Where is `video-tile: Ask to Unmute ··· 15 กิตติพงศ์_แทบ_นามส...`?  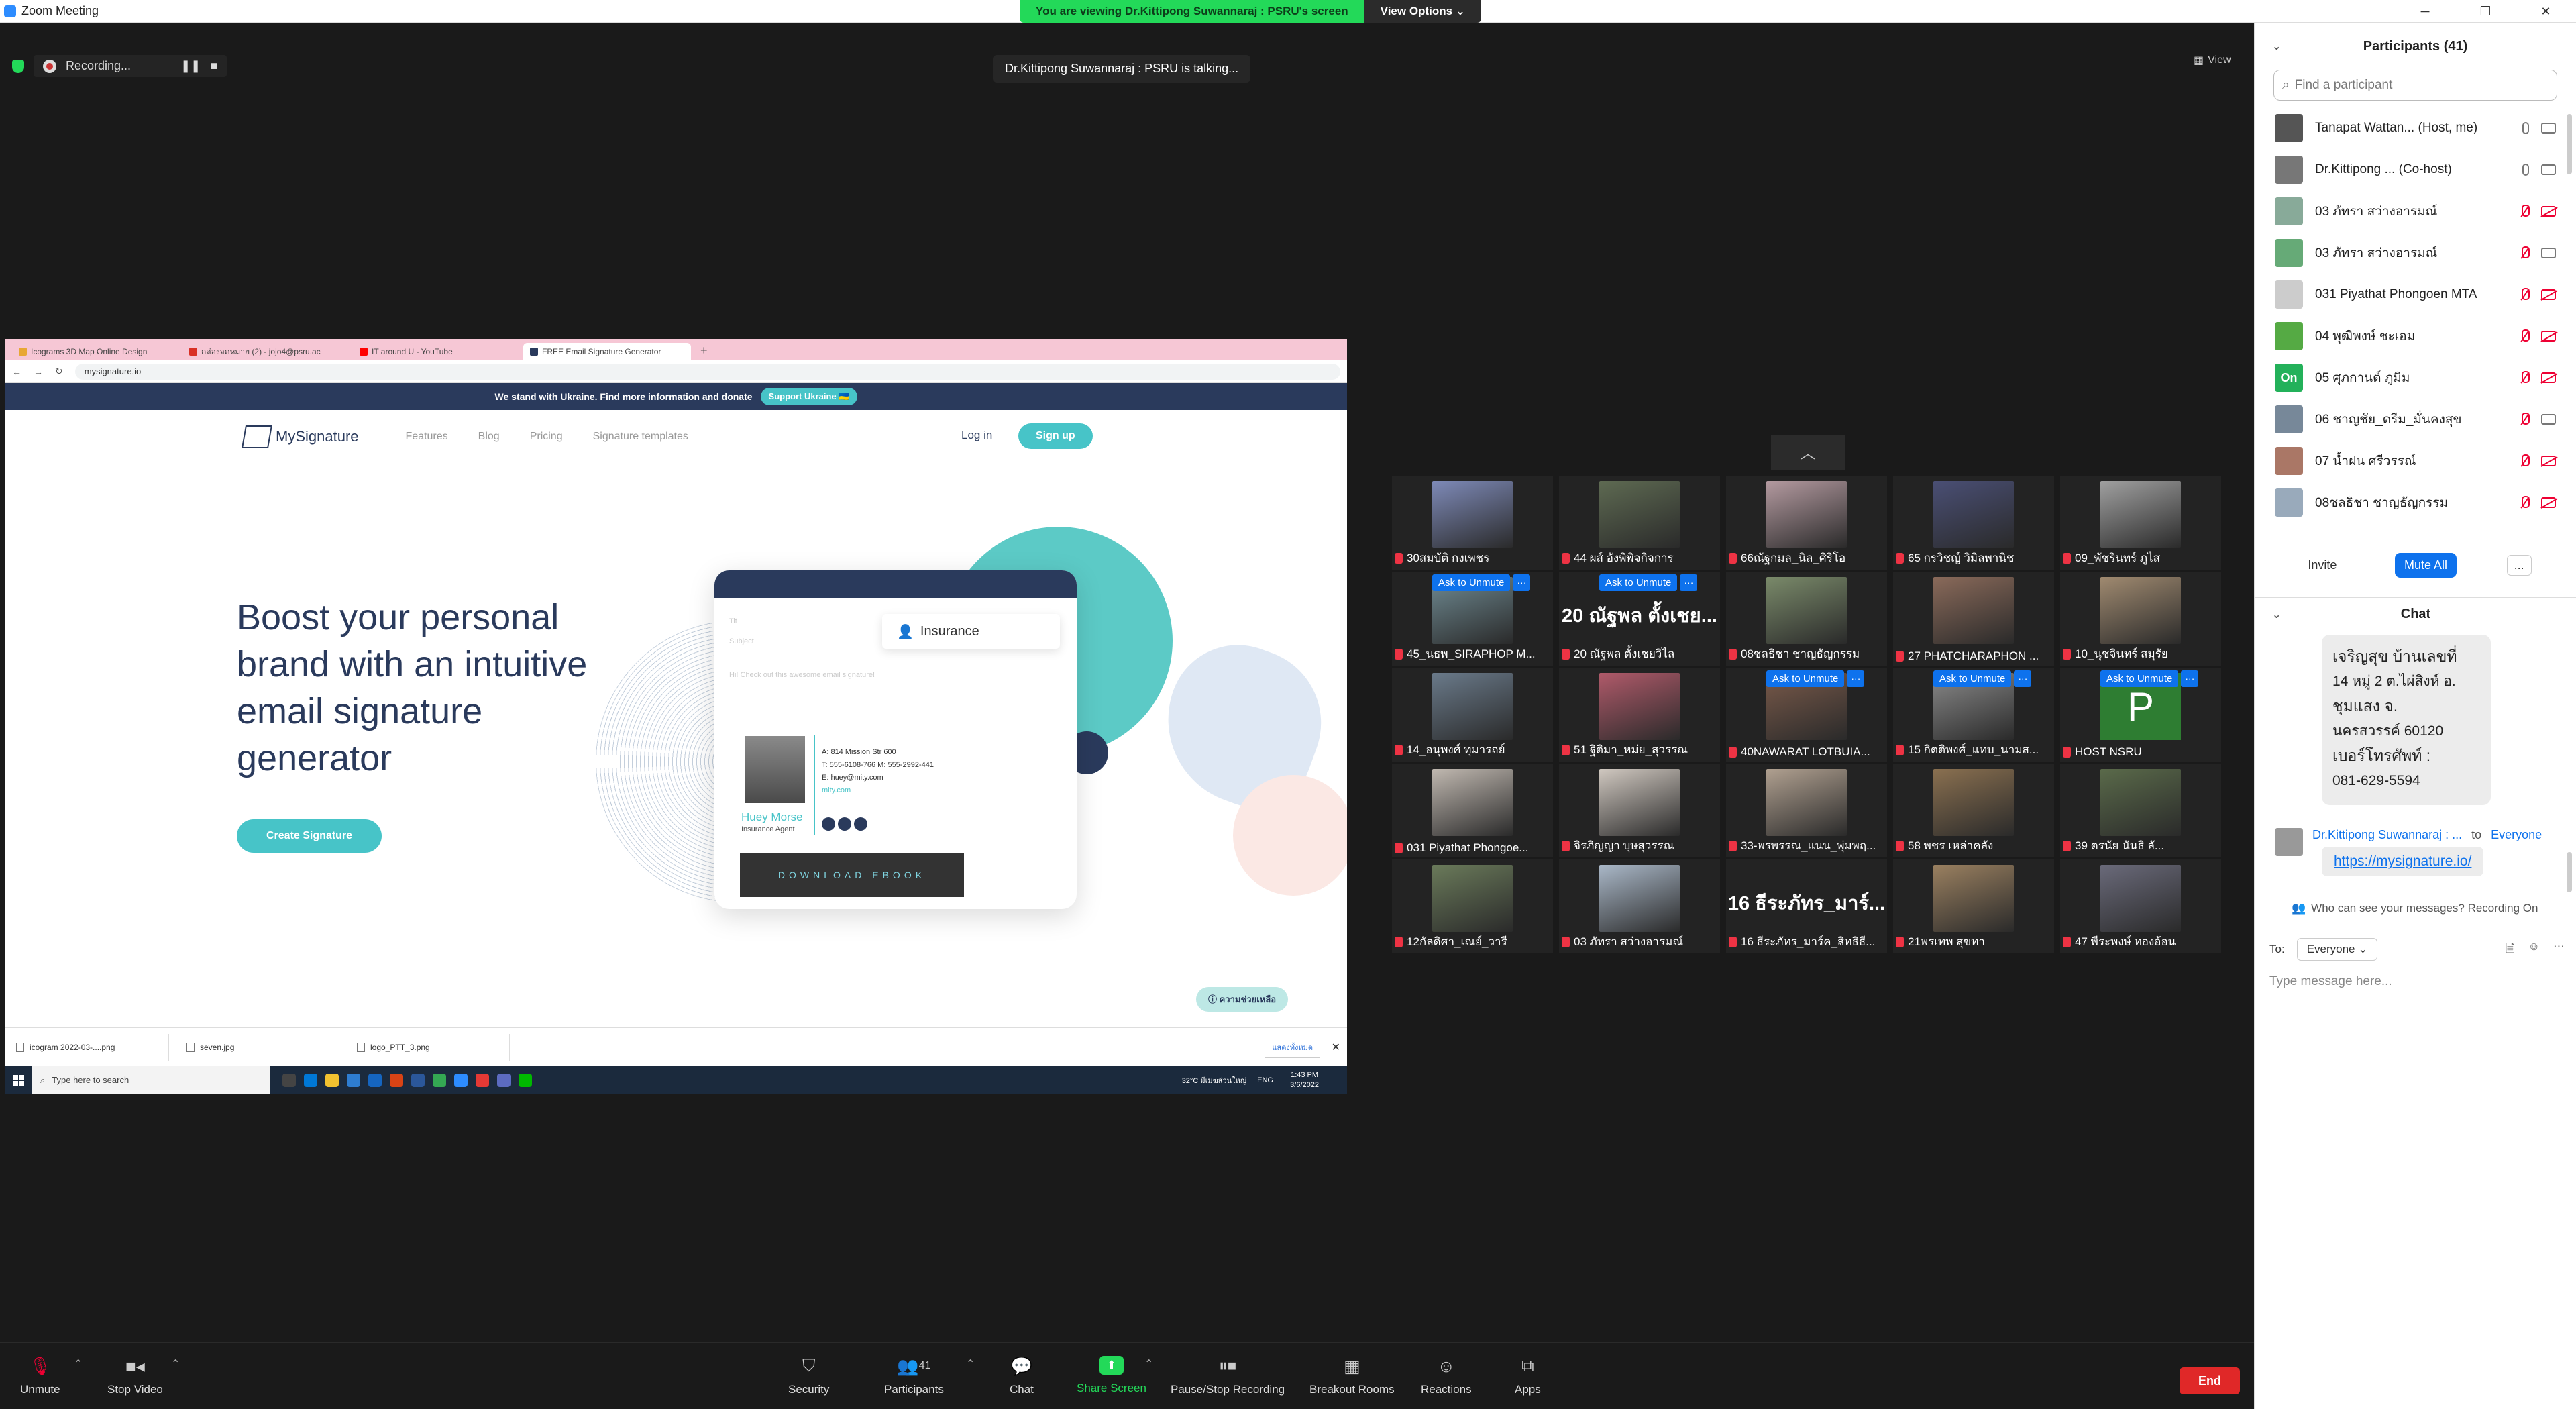 video-tile: Ask to Unmute ··· 15 กิตติพงศ์_แทบ_นามส... is located at coordinates (1973, 715).